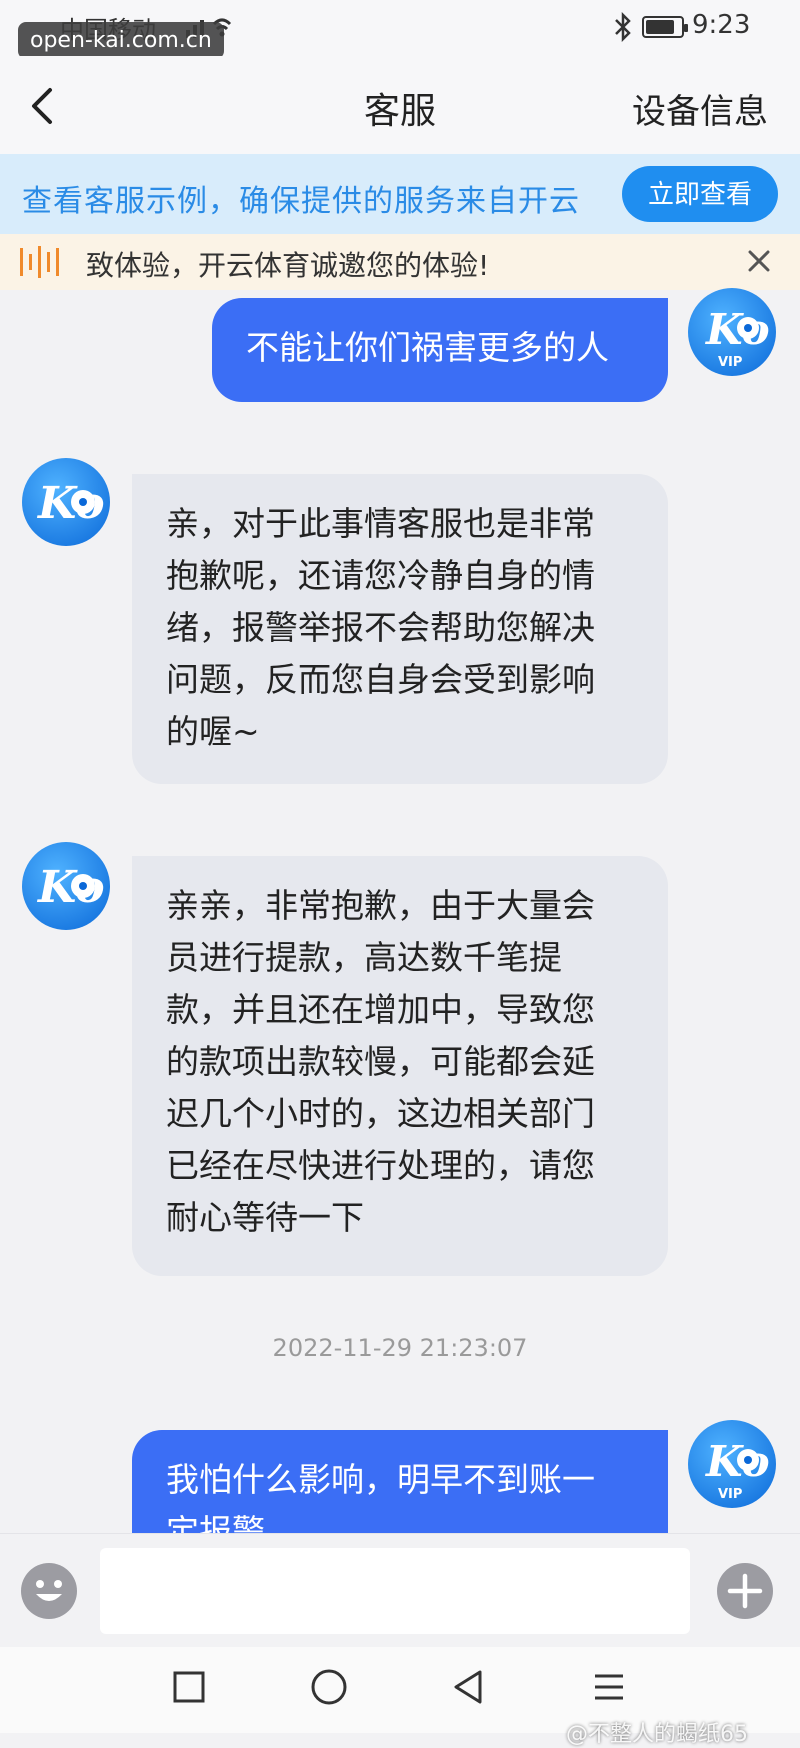 The width and height of the screenshot is (800, 1748). What do you see at coordinates (380, 1009) in the screenshot?
I see `message-line: 款，并且还在增加中，导致您` at bounding box center [380, 1009].